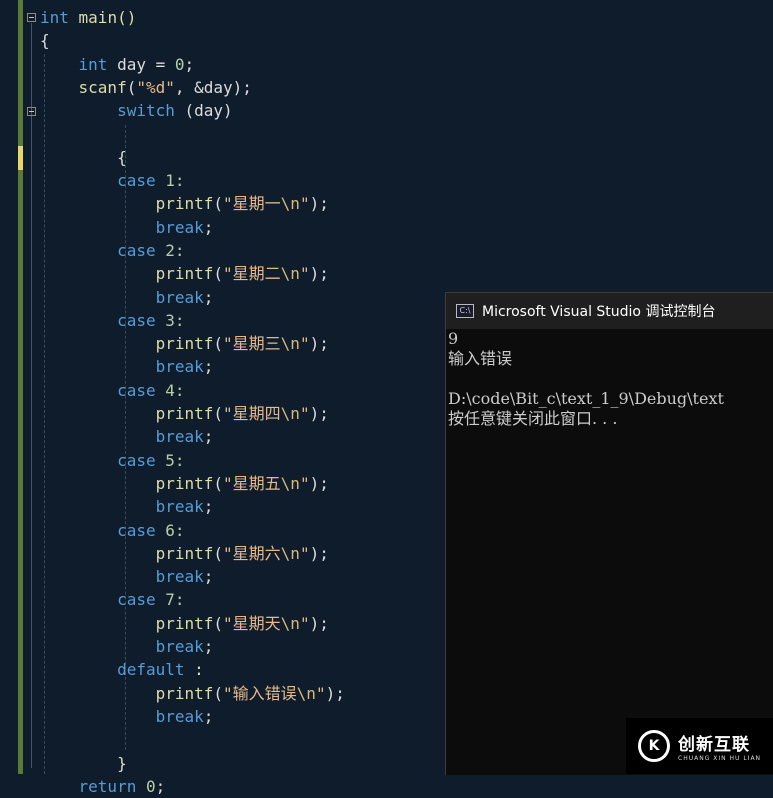 The width and height of the screenshot is (773, 798). What do you see at coordinates (31, 395) in the screenshot?
I see `fold-line` at bounding box center [31, 395].